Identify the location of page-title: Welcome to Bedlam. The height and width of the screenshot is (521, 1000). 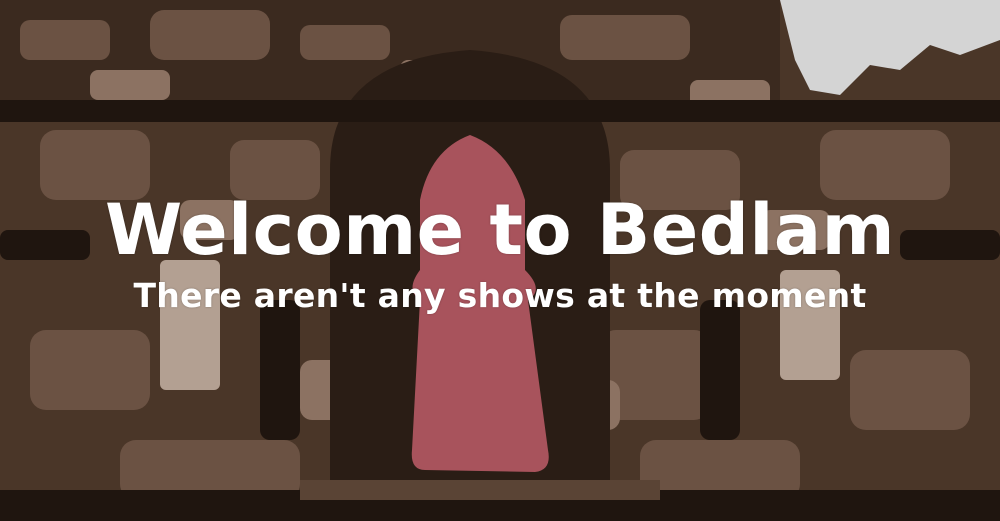
(500, 230).